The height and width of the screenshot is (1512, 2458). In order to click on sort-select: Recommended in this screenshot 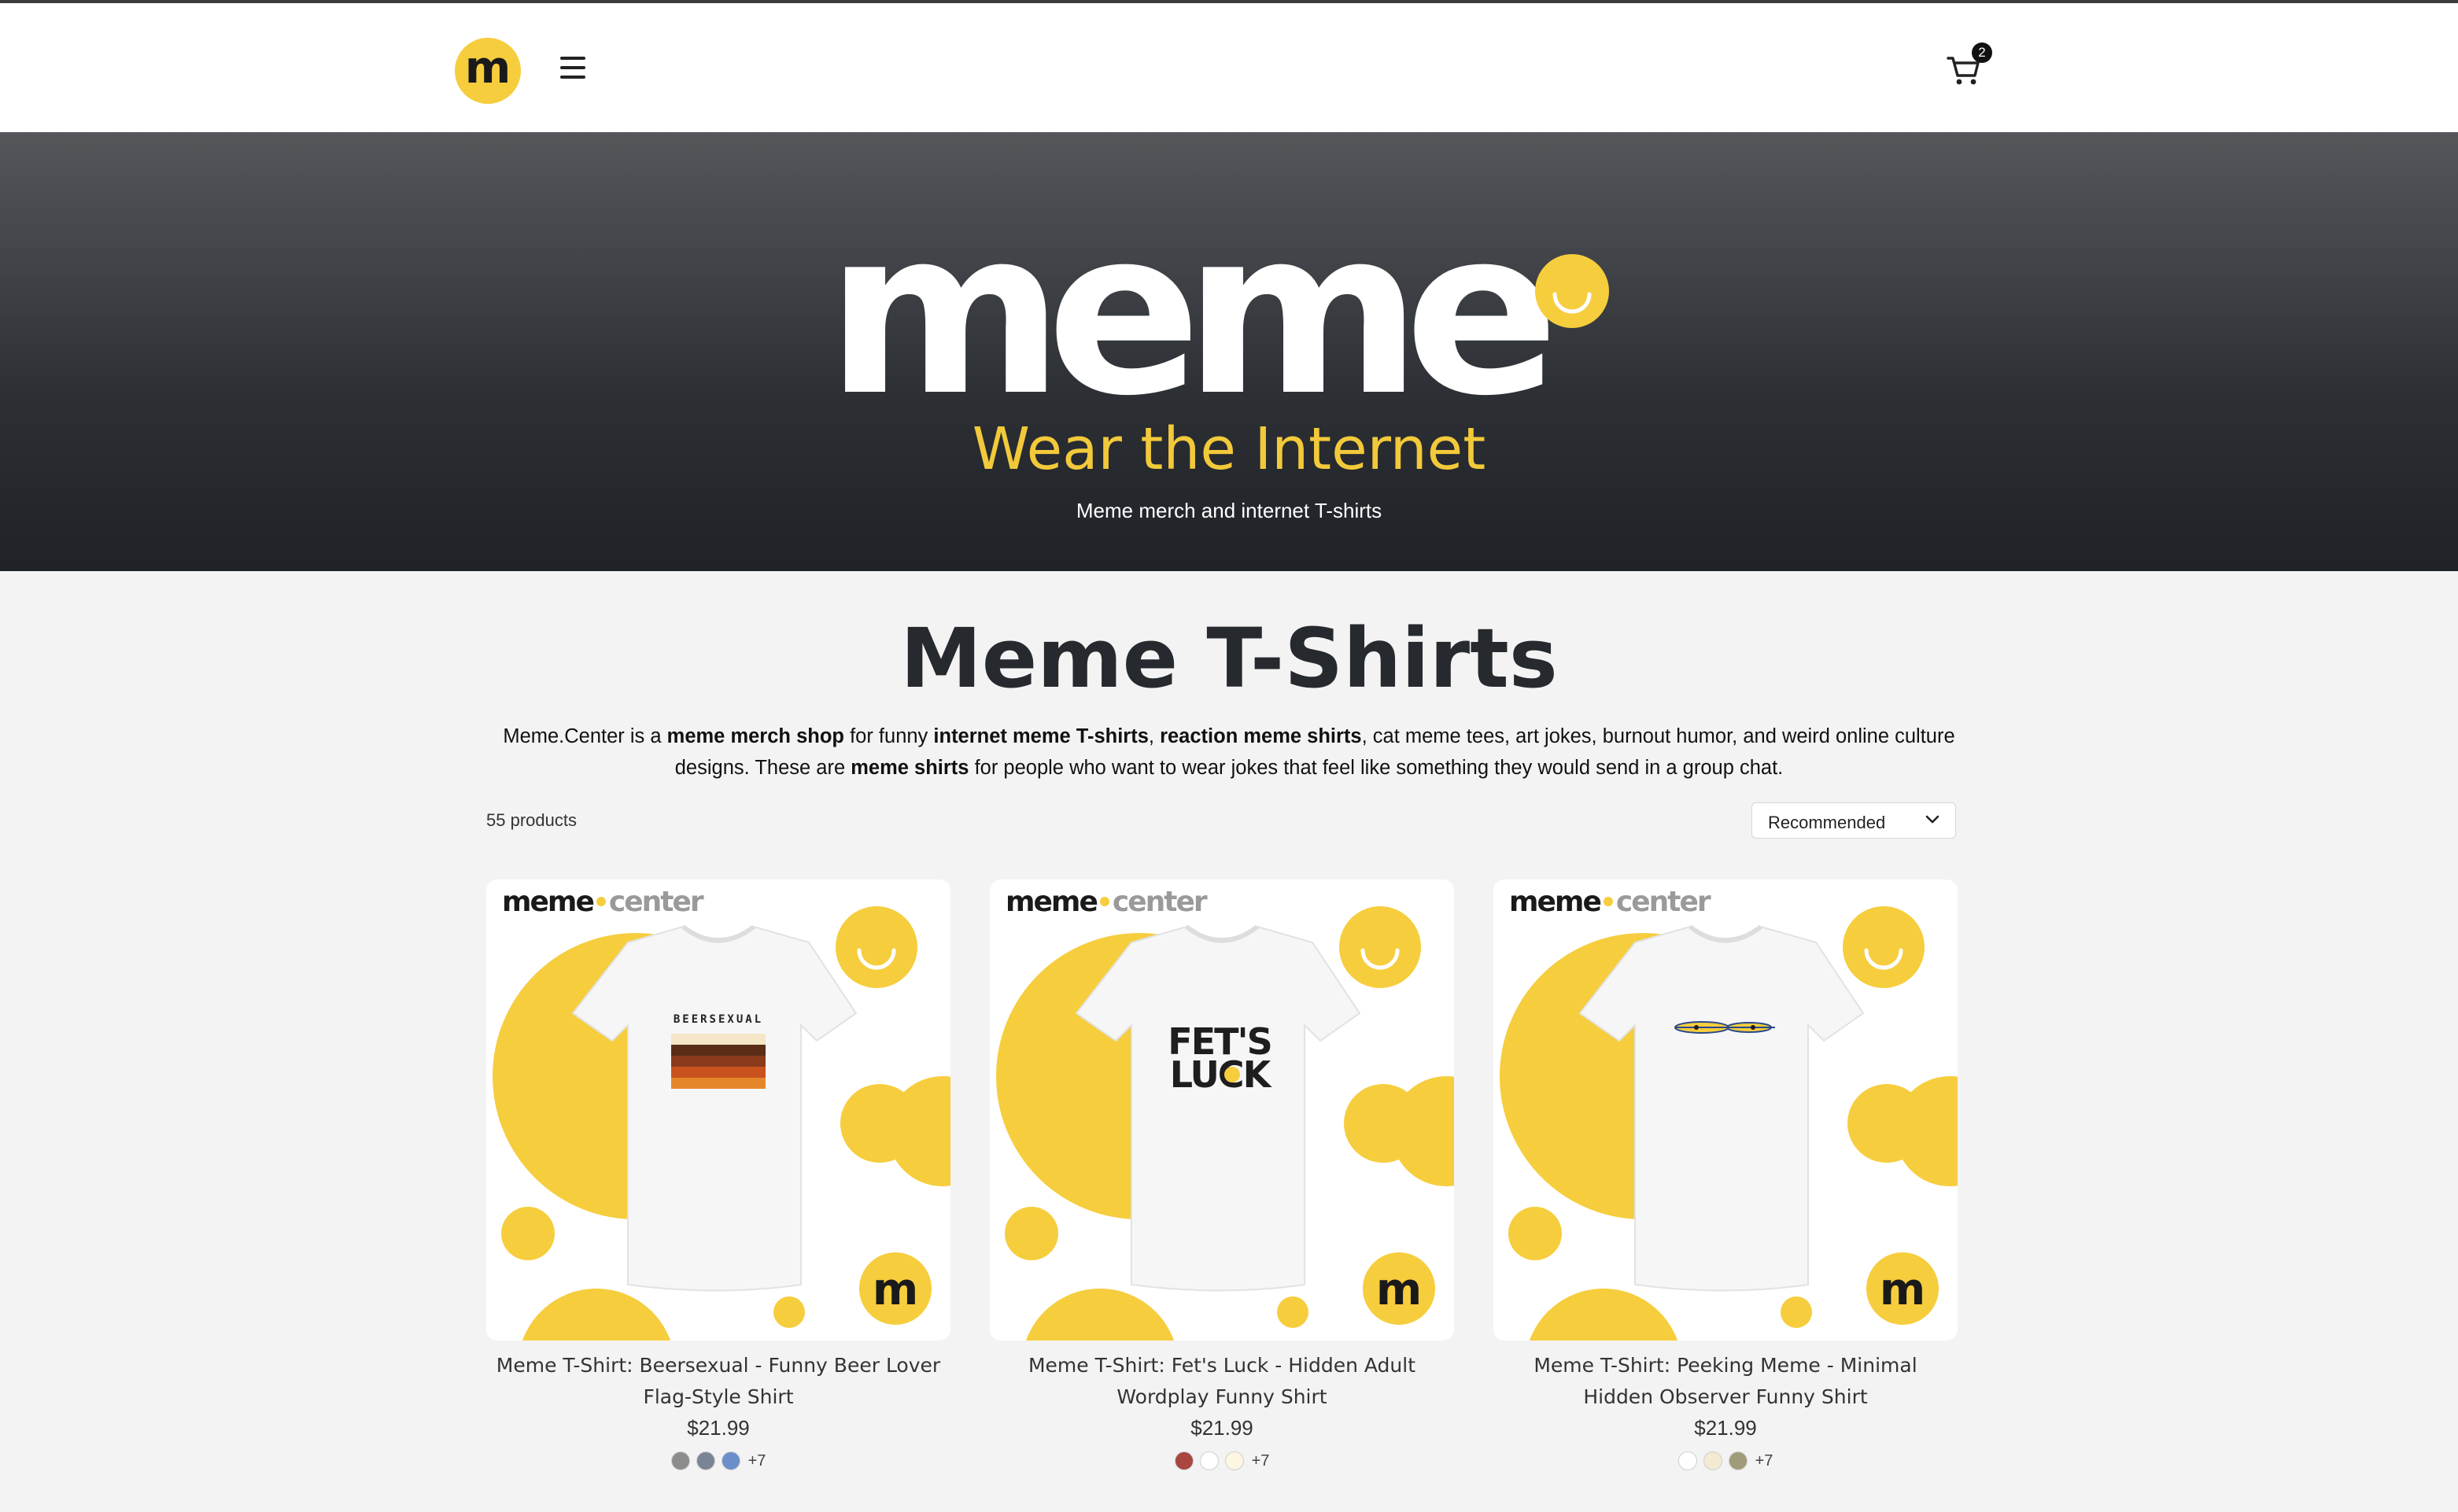, I will do `click(1853, 820)`.